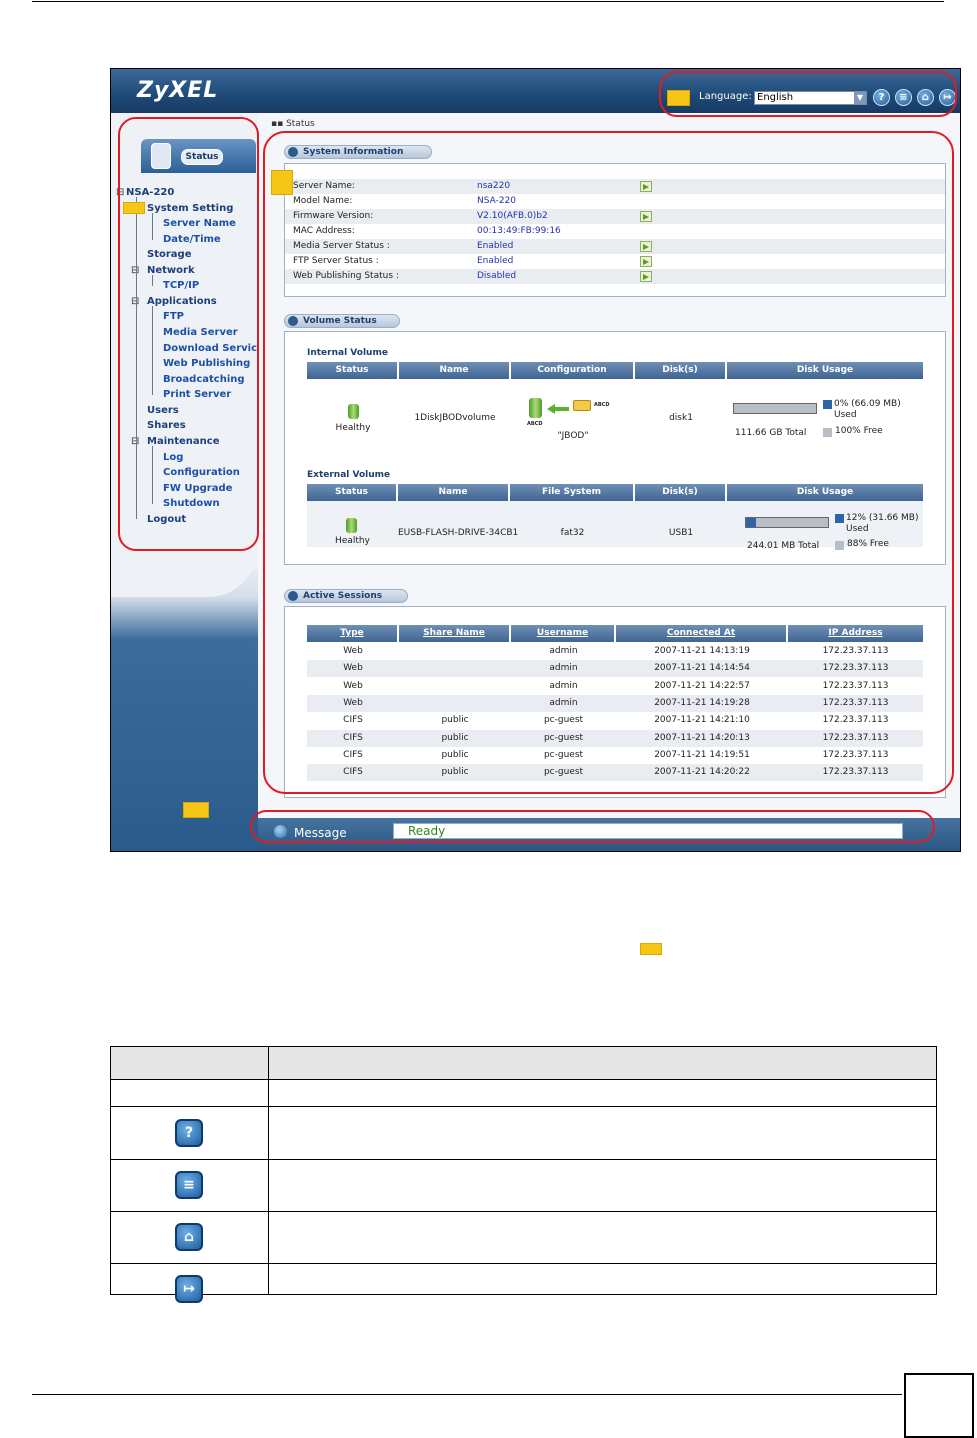 The width and height of the screenshot is (977, 1438). I want to click on about-icon: ≡, so click(189, 1185).